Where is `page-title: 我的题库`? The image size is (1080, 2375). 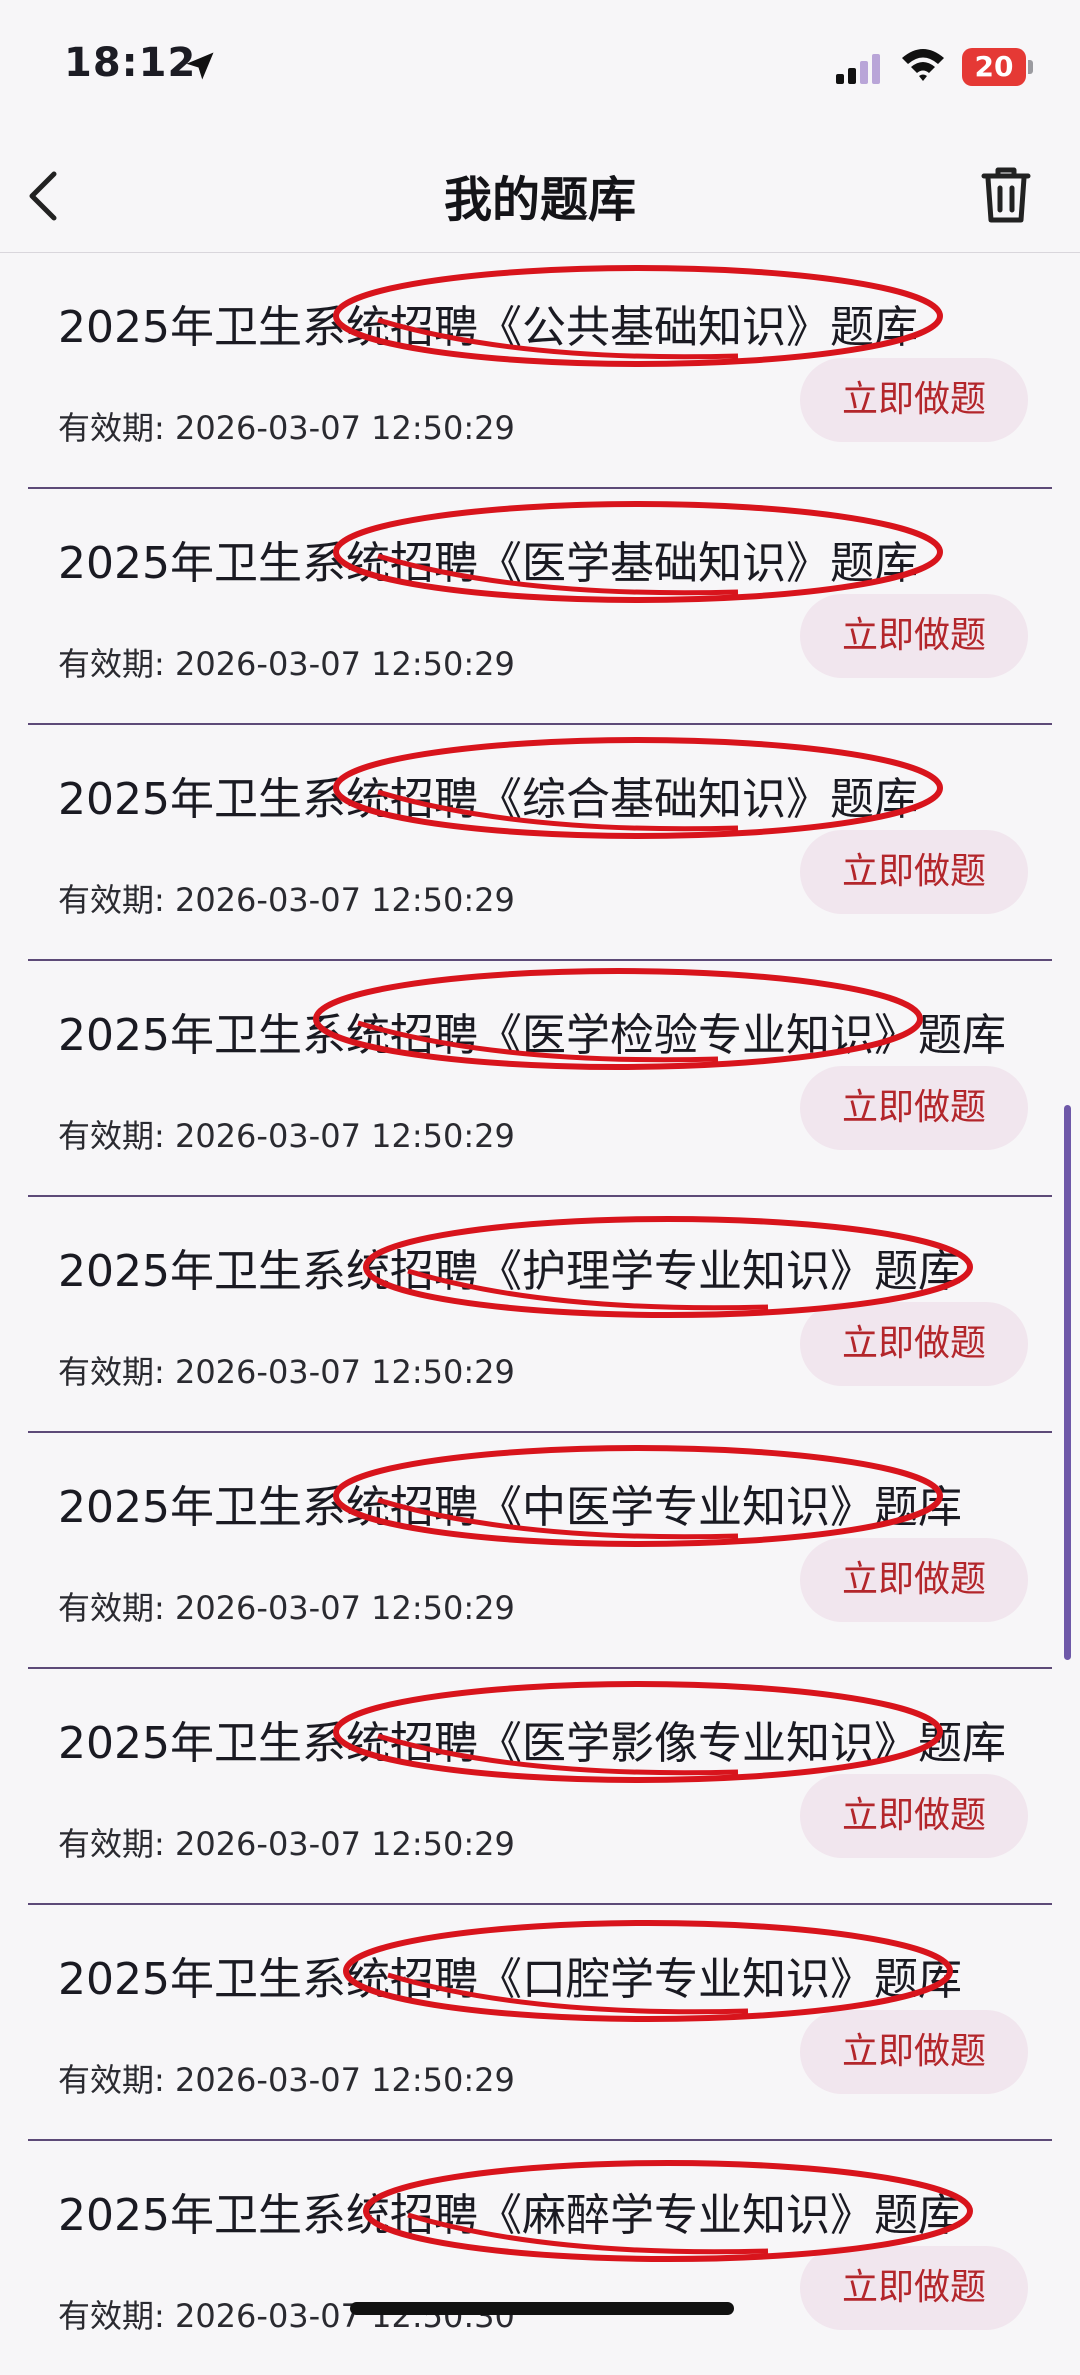 page-title: 我的题库 is located at coordinates (539, 200).